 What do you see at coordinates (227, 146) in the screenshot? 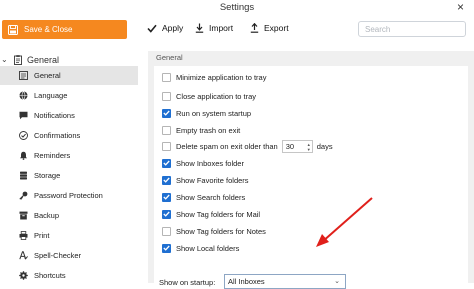
I see `option-label: Delete spam on exit older than` at bounding box center [227, 146].